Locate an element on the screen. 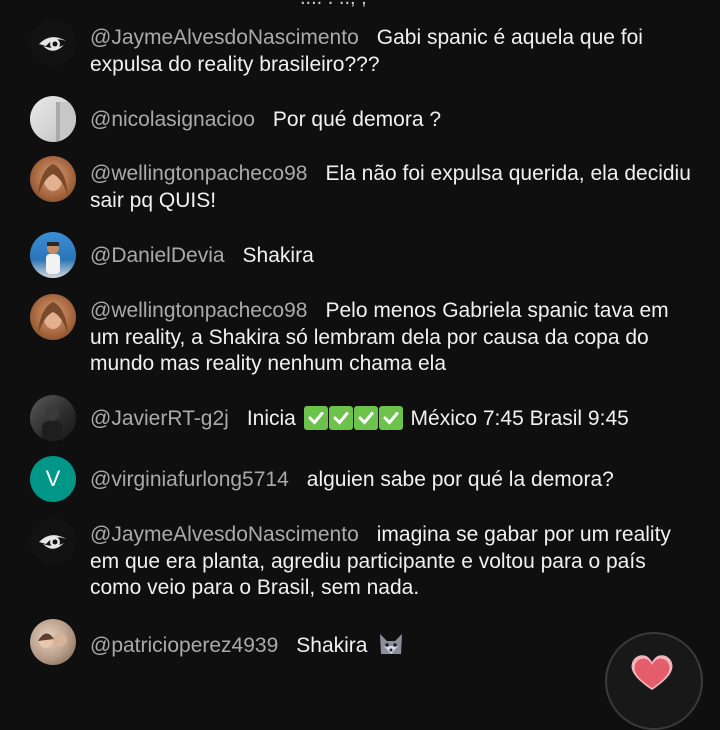 This screenshot has width=720, height=730. wolf-icon is located at coordinates (391, 647).